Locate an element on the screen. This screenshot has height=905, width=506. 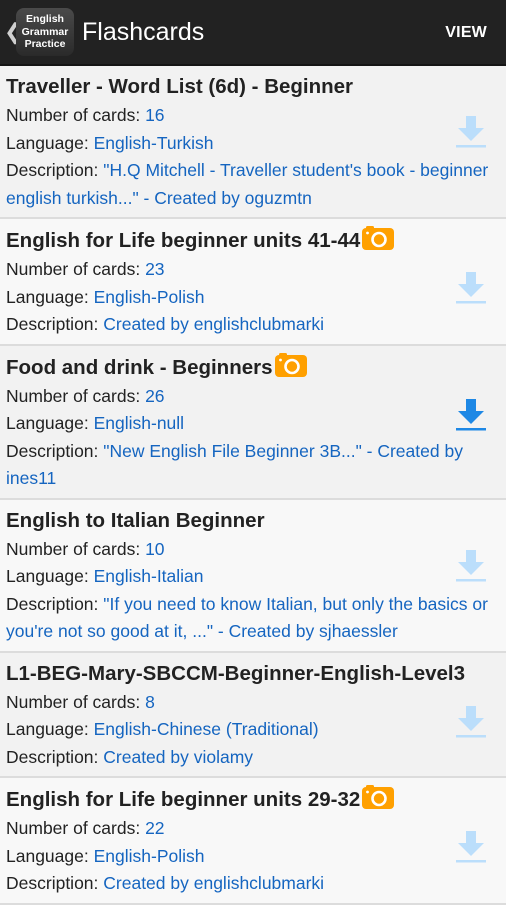
set-title: English to Italian Beginner is located at coordinates (253, 521).